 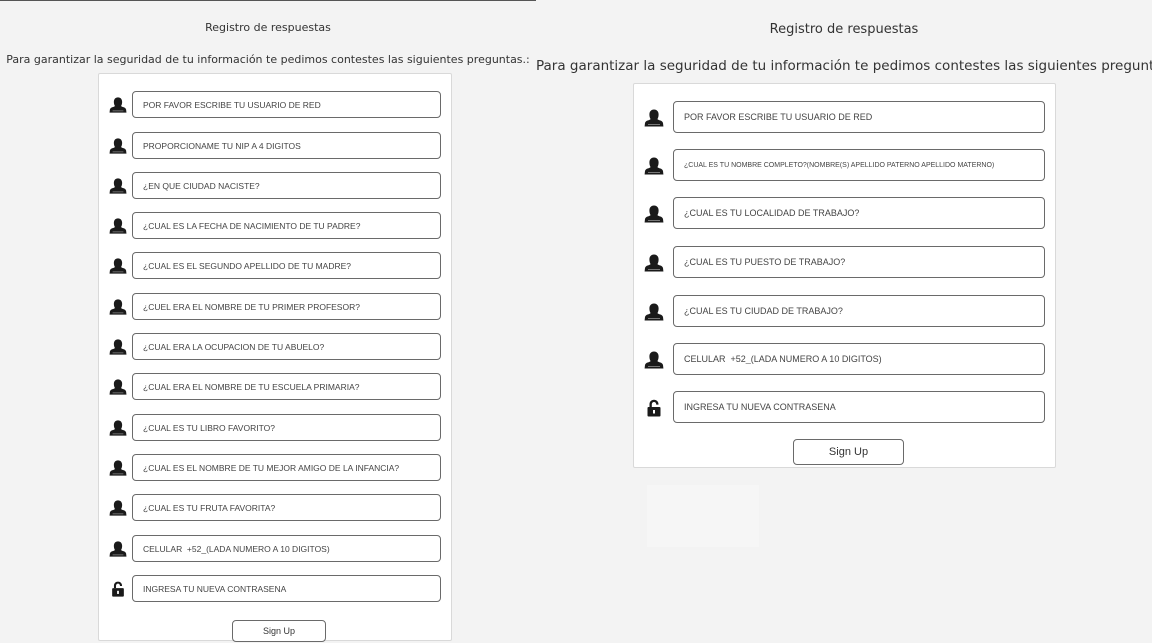 What do you see at coordinates (703, 516) in the screenshot?
I see `blank-panel` at bounding box center [703, 516].